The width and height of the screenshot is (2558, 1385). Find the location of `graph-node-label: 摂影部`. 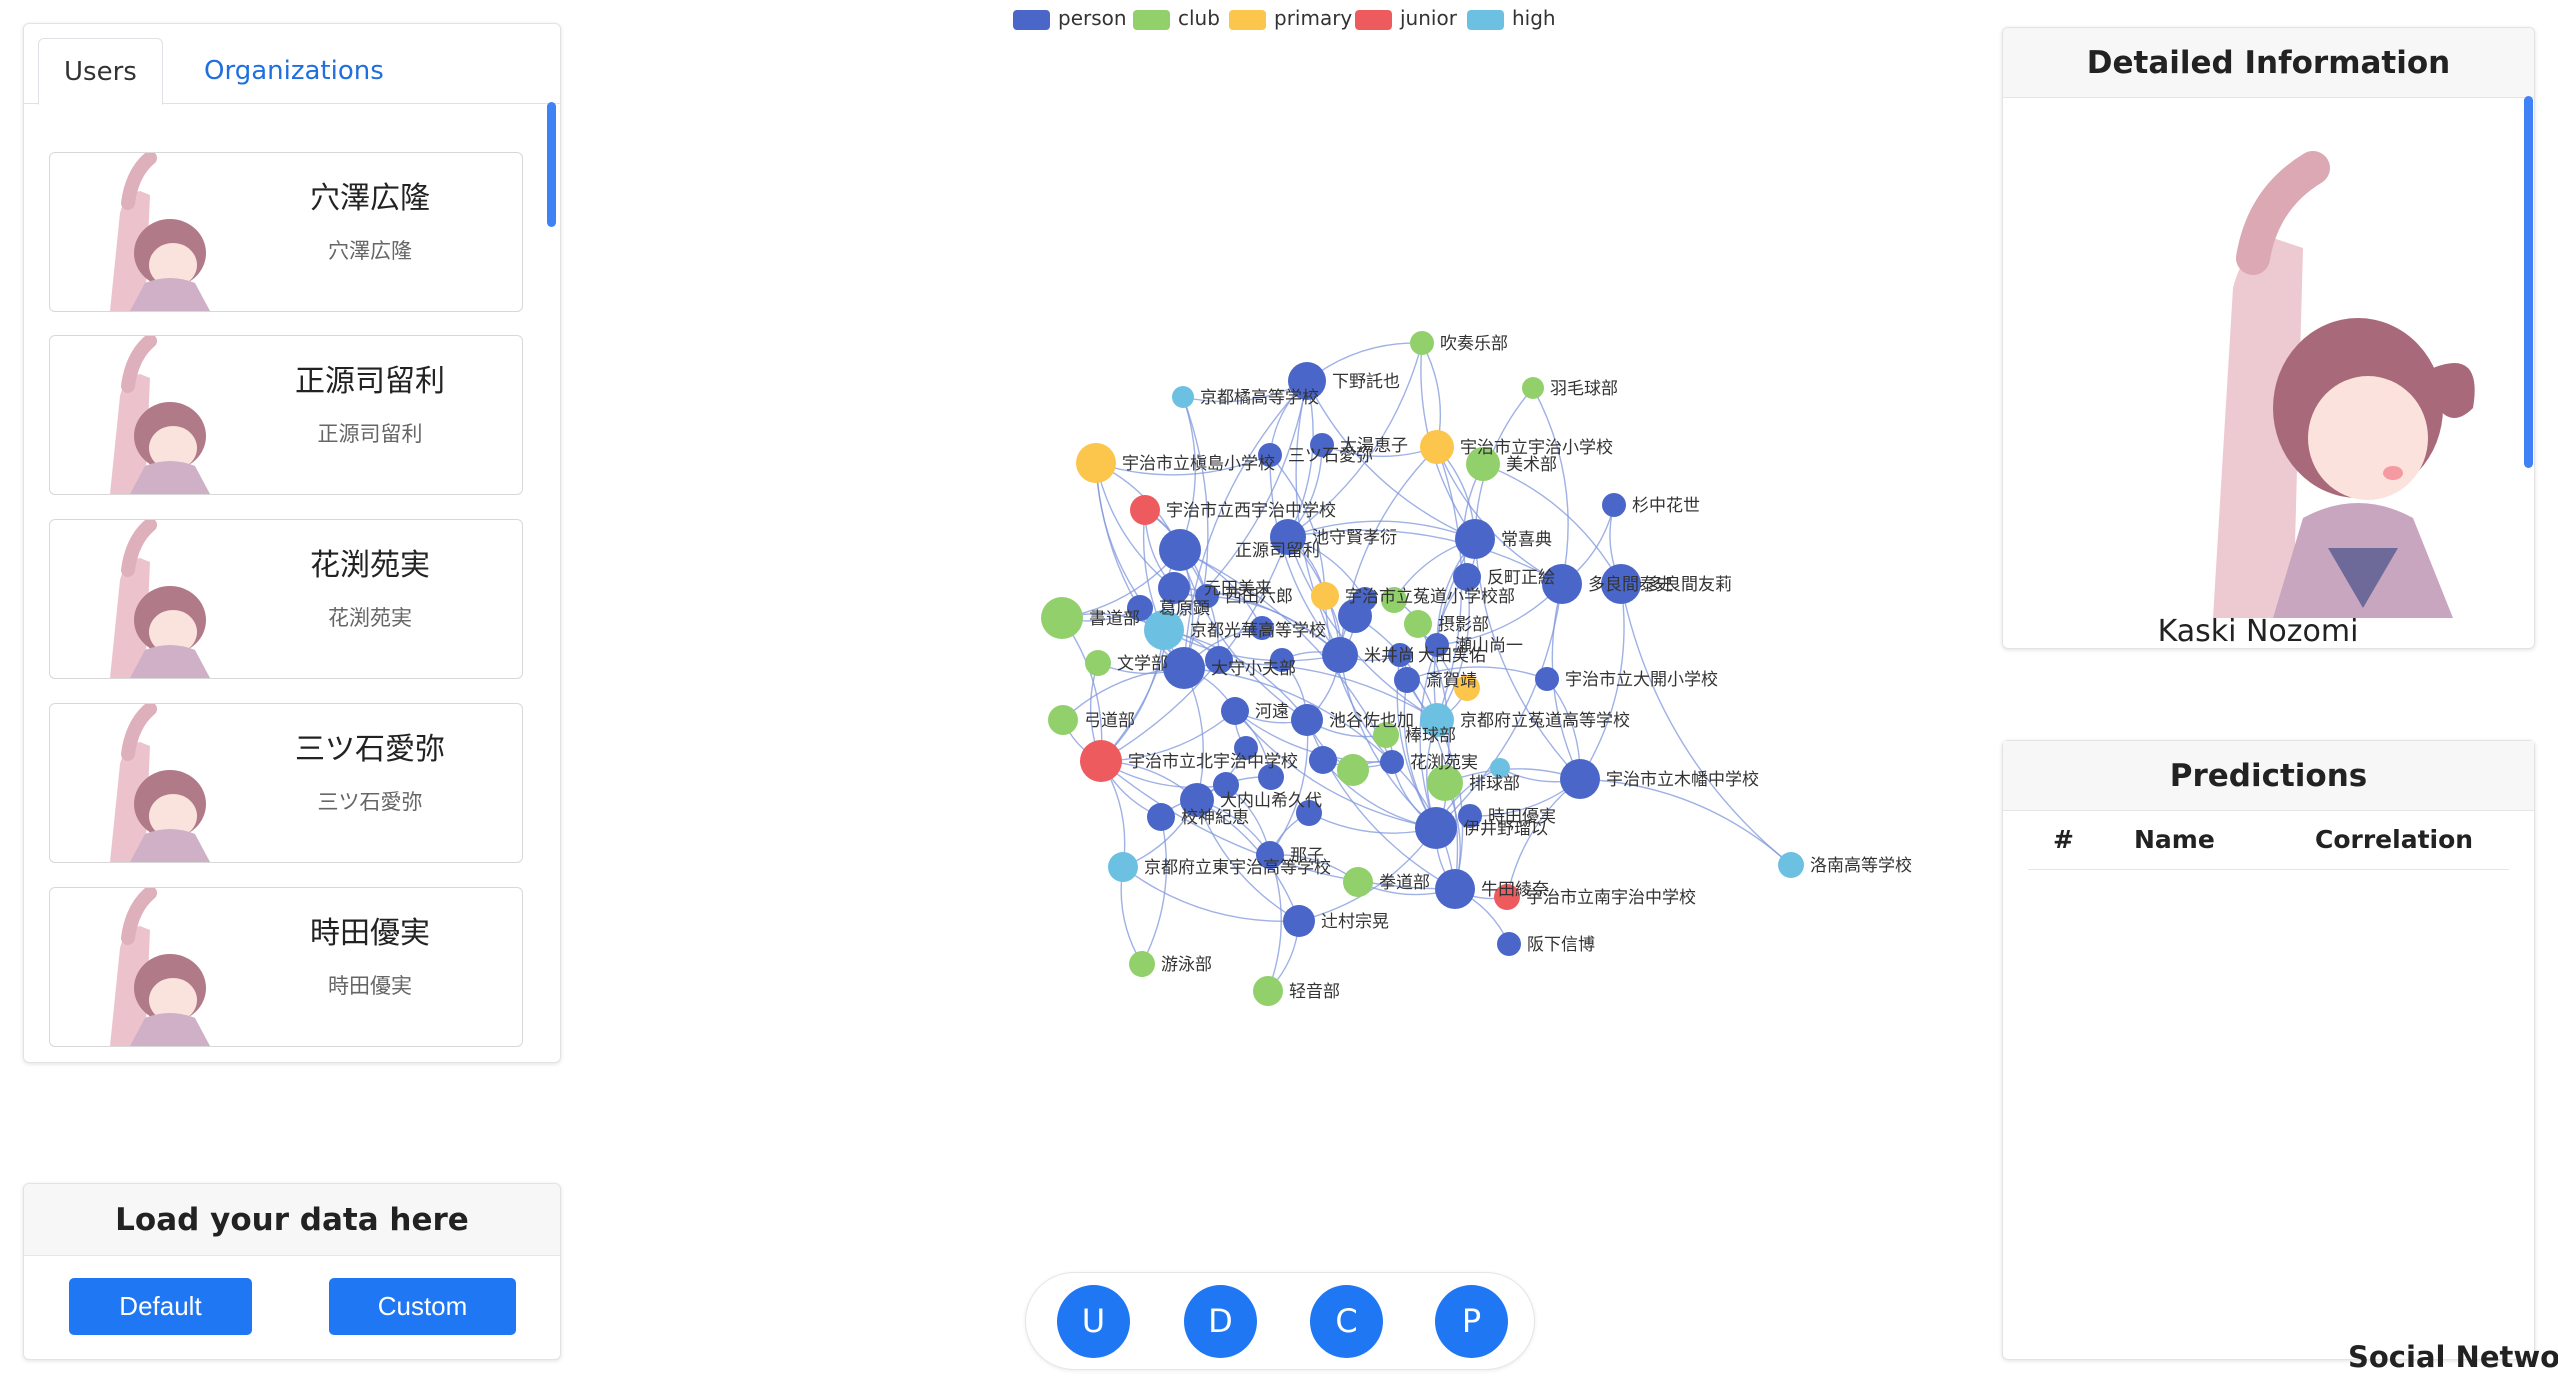

graph-node-label: 摂影部 is located at coordinates (1463, 625).